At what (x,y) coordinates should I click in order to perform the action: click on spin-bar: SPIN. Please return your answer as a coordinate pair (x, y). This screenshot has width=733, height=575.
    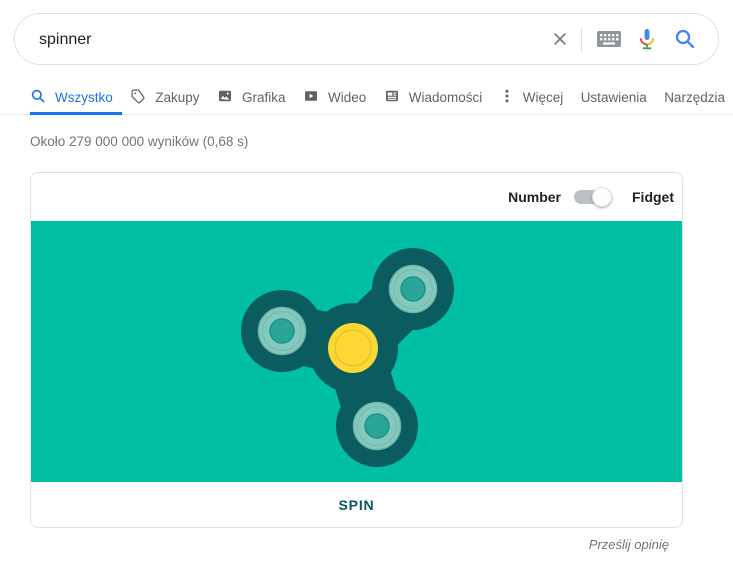
    Looking at the image, I should click on (356, 504).